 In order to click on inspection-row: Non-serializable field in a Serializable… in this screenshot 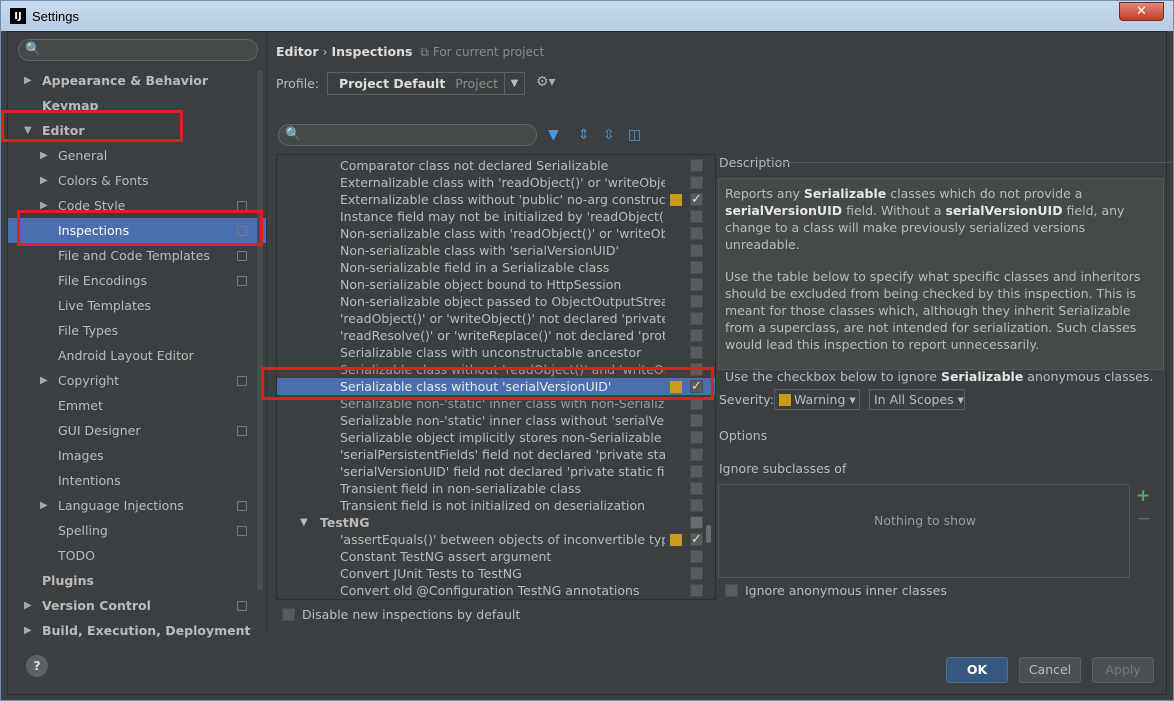, I will do `click(496, 267)`.